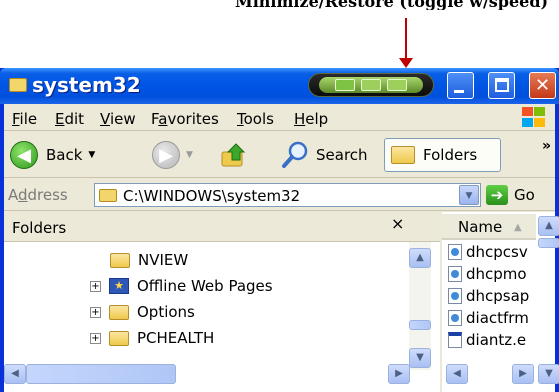 The height and width of the screenshot is (392, 559). I want to click on up-folder-button, so click(235, 155).